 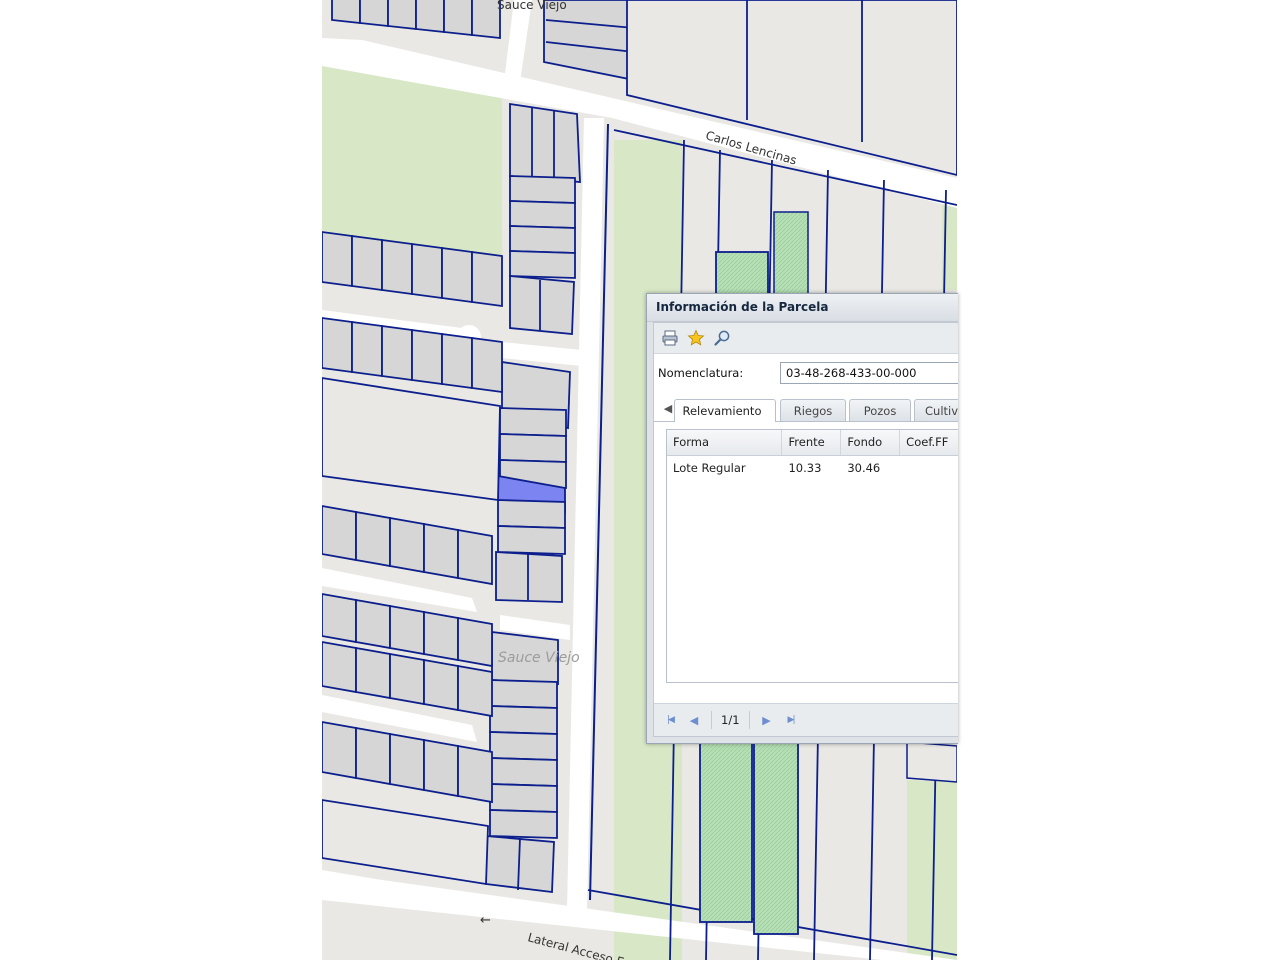 What do you see at coordinates (701, 373) in the screenshot?
I see `nomenclatura-label: Nomenclatura:` at bounding box center [701, 373].